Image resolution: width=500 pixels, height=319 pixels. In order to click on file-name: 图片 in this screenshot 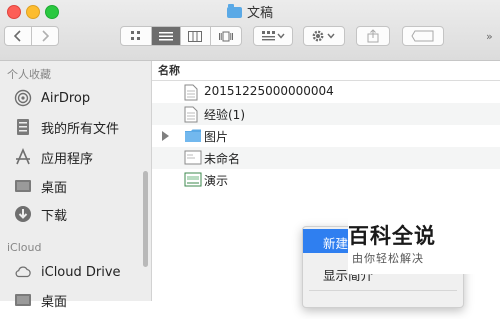, I will do `click(216, 137)`.